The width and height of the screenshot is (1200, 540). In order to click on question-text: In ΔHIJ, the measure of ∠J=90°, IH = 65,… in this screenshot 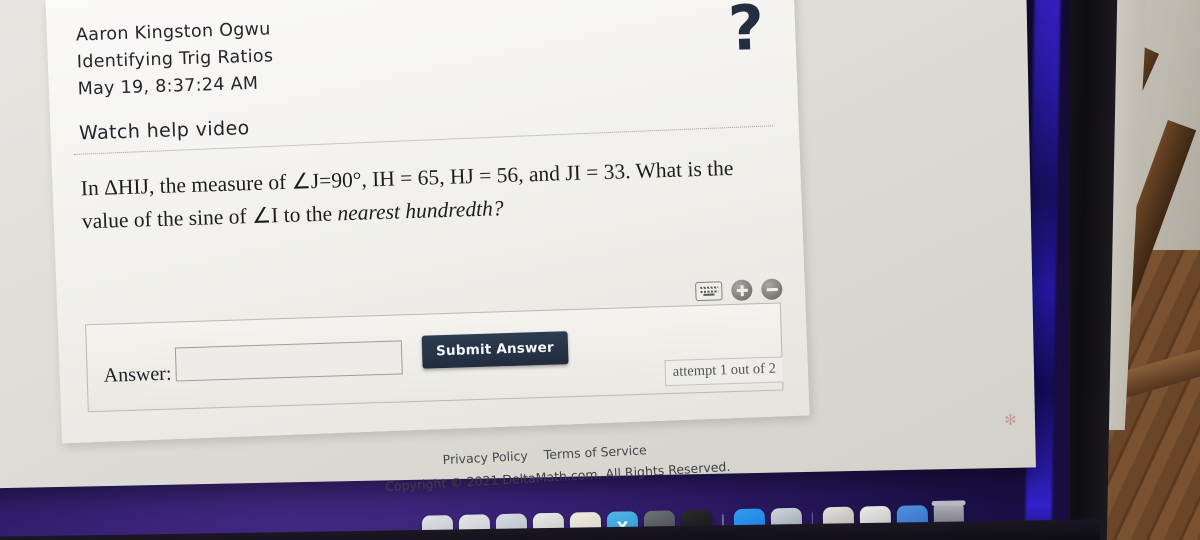, I will do `click(426, 195)`.